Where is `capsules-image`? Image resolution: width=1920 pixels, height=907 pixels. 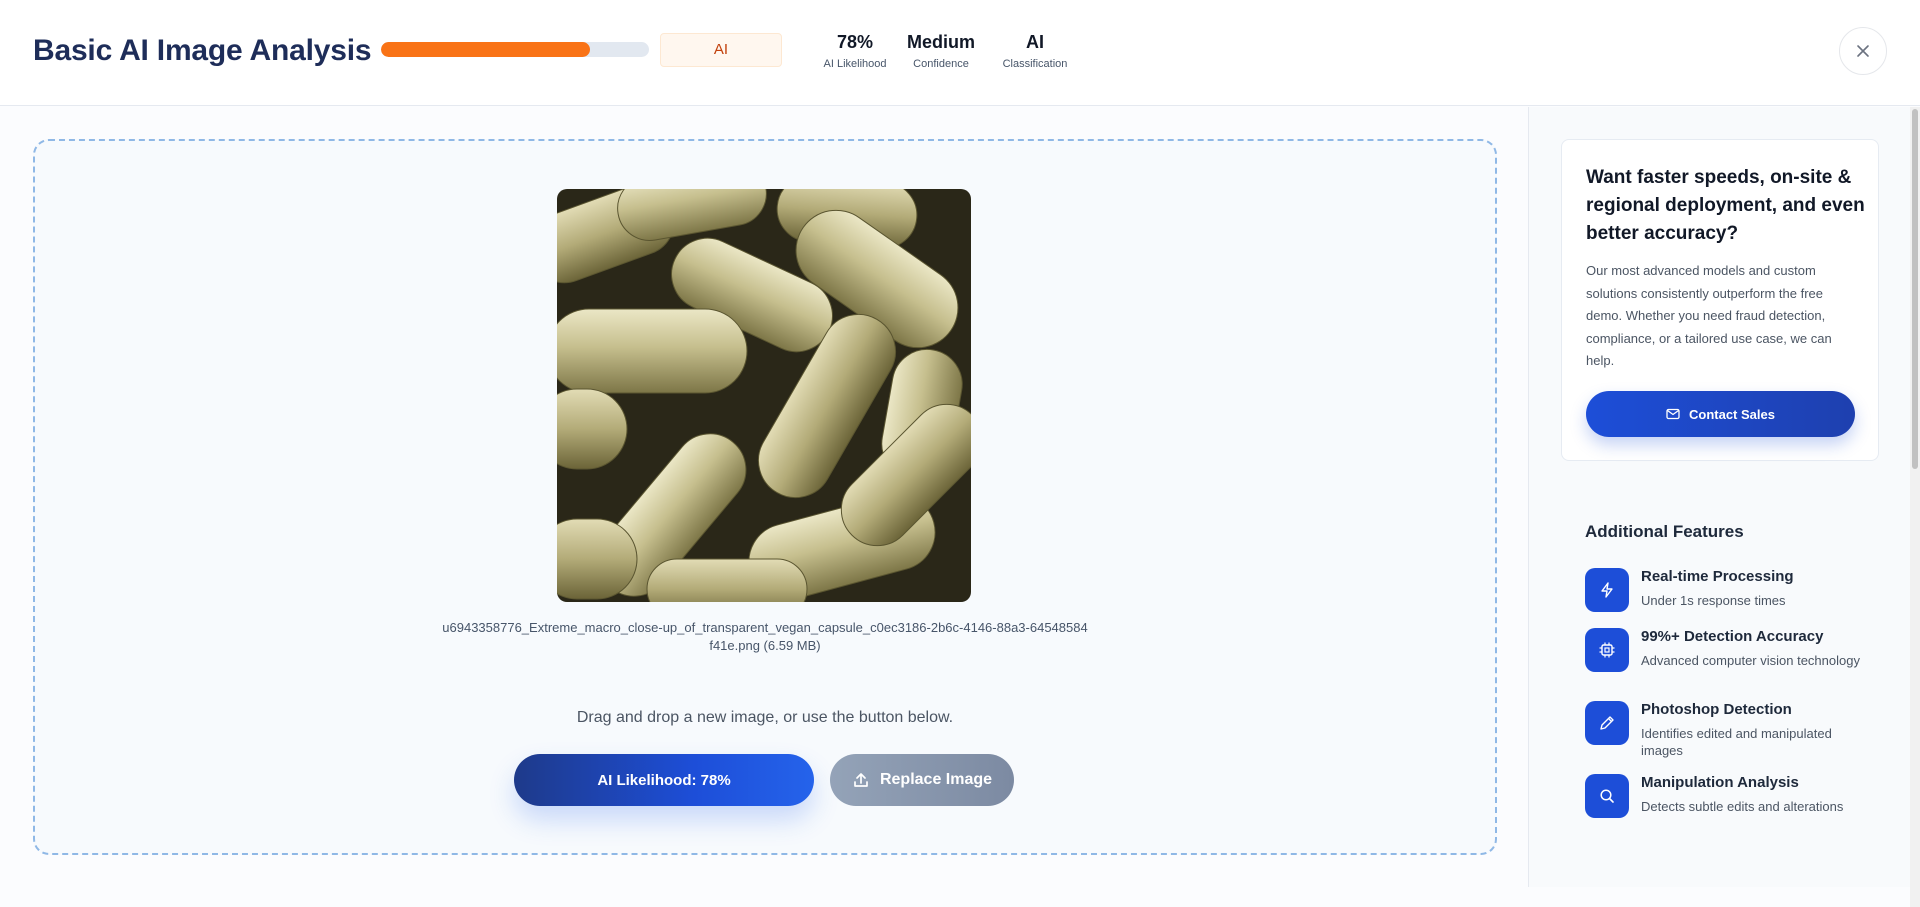
capsules-image is located at coordinates (764, 395).